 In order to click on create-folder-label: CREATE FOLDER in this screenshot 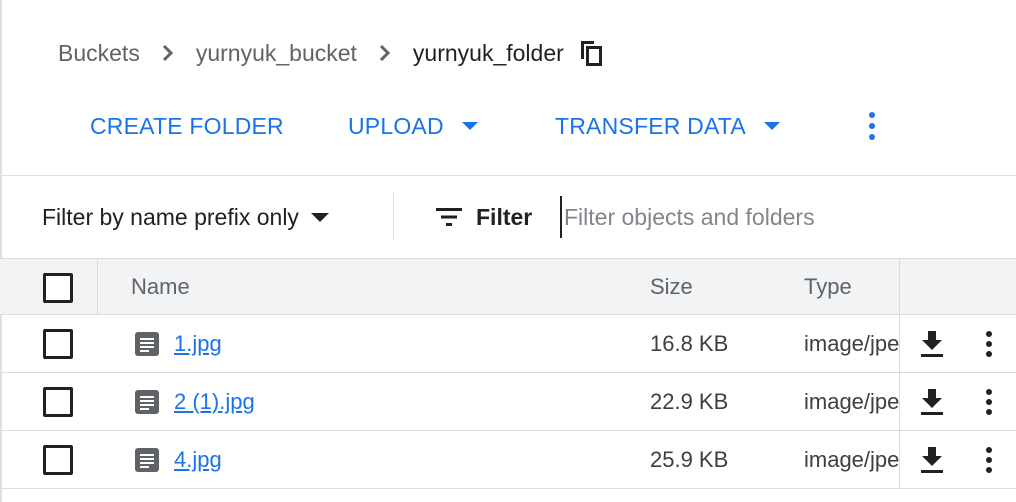, I will do `click(187, 125)`.